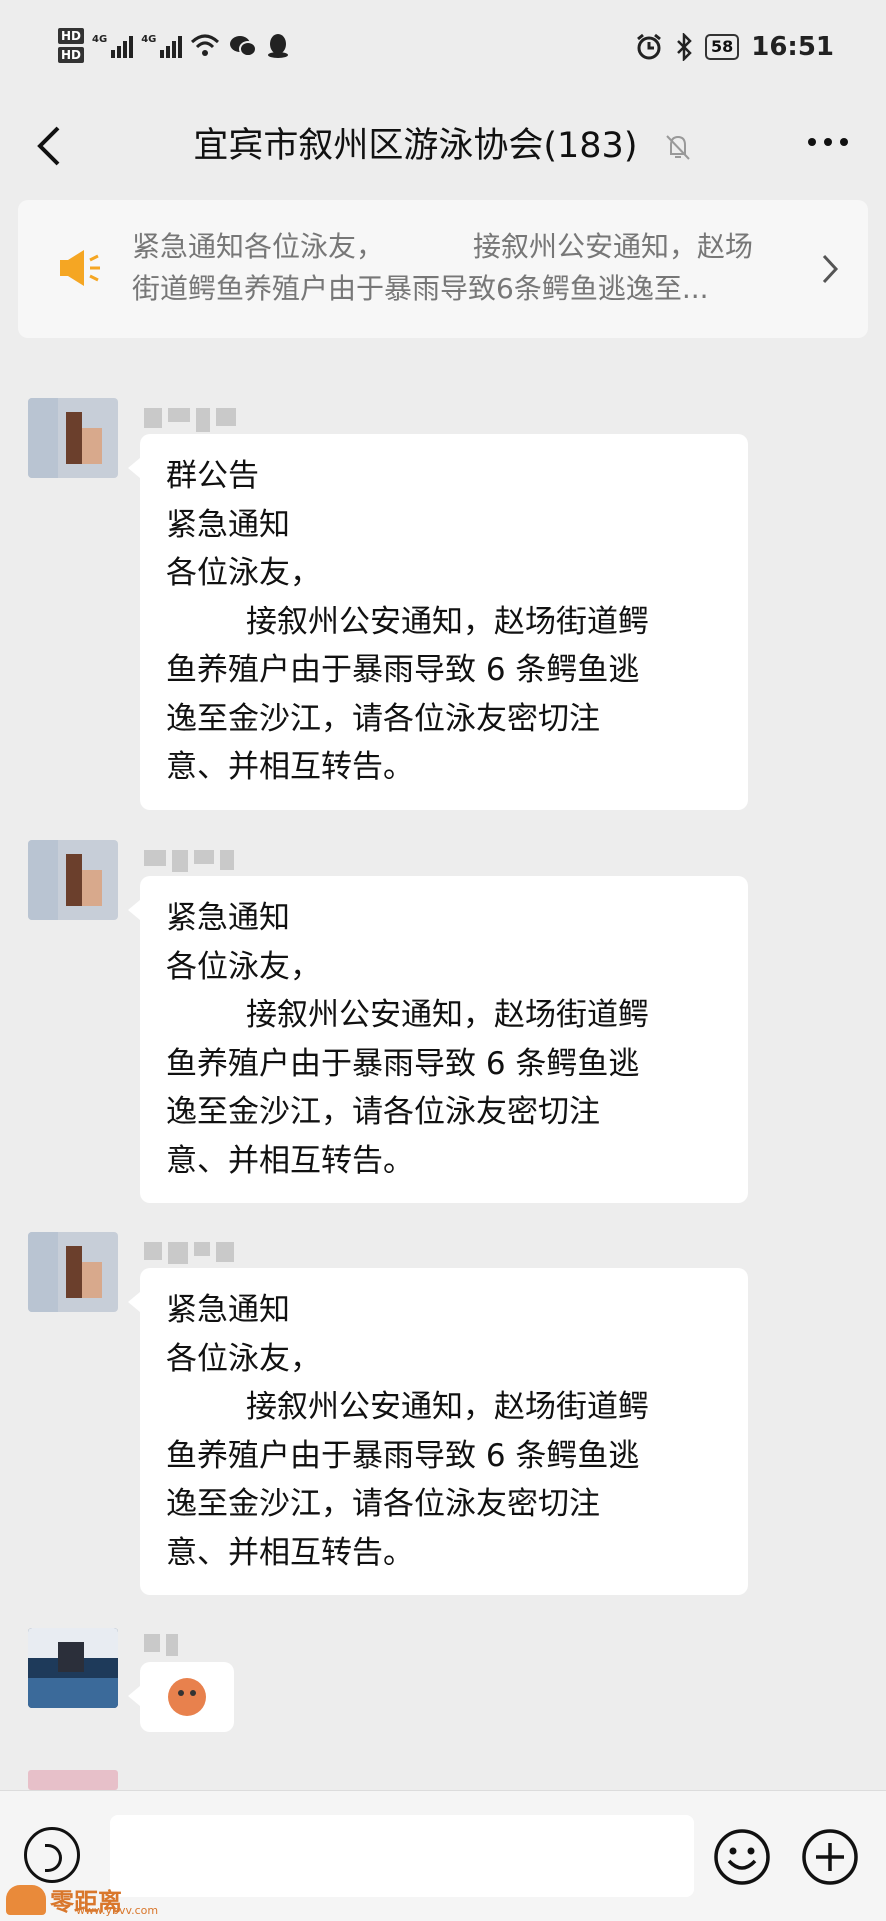 This screenshot has height=1921, width=886. Describe the element at coordinates (117, 1910) in the screenshot. I see `watermark-url: www.ybvv.com` at that location.